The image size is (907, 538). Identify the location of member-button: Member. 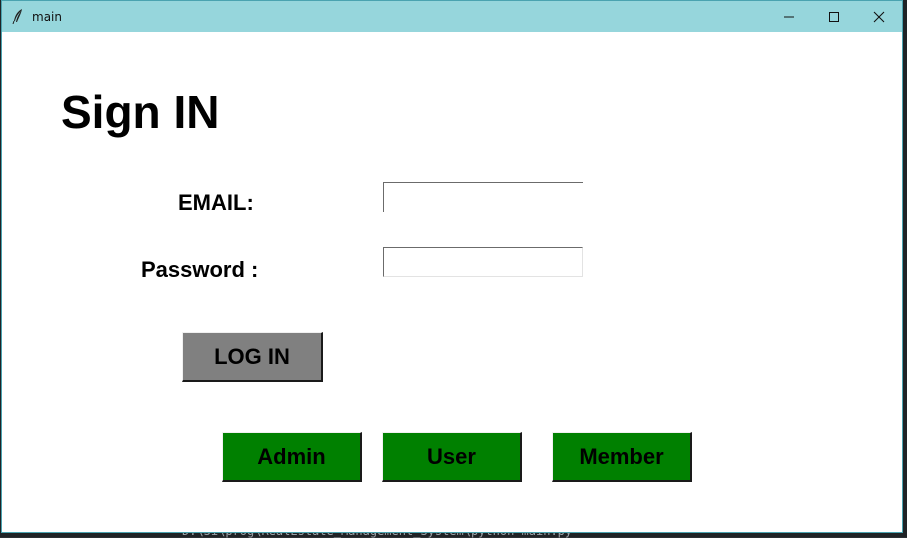
(622, 457).